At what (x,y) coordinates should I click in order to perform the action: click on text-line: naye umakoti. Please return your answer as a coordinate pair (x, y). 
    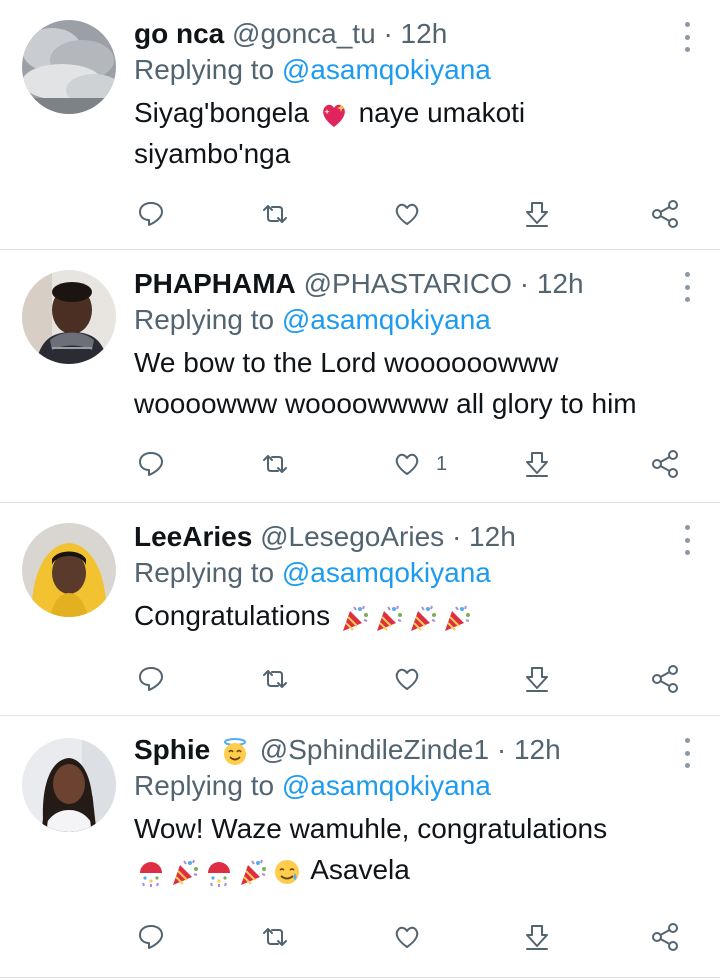
    Looking at the image, I should click on (442, 112).